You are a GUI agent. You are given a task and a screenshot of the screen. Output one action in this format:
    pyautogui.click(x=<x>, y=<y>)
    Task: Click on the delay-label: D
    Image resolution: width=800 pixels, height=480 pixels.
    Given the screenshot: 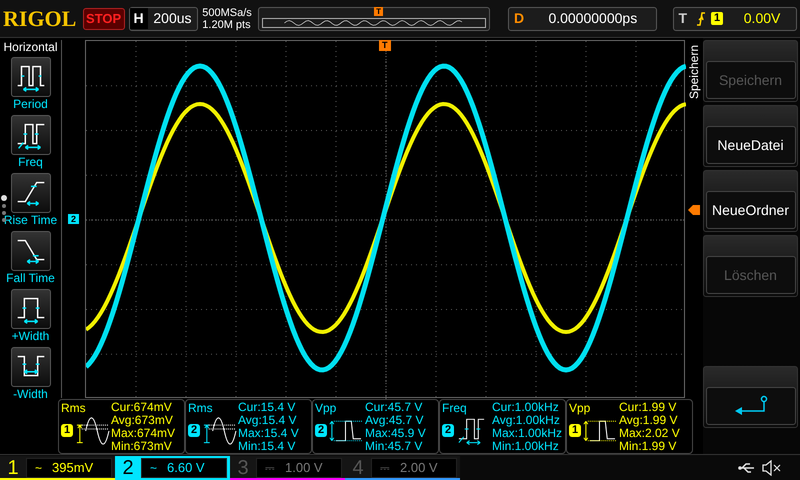 What is the action you would take?
    pyautogui.click(x=519, y=18)
    